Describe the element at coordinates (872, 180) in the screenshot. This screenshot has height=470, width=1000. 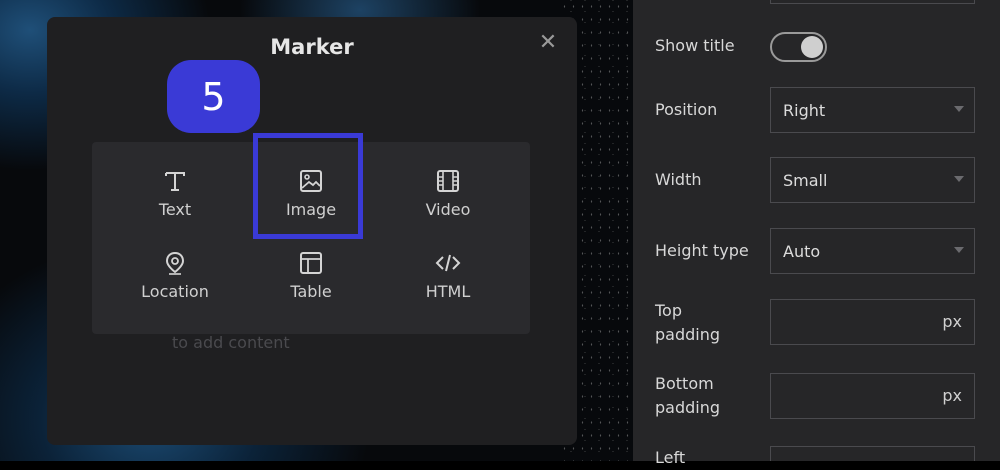
I see `width-select: Small` at that location.